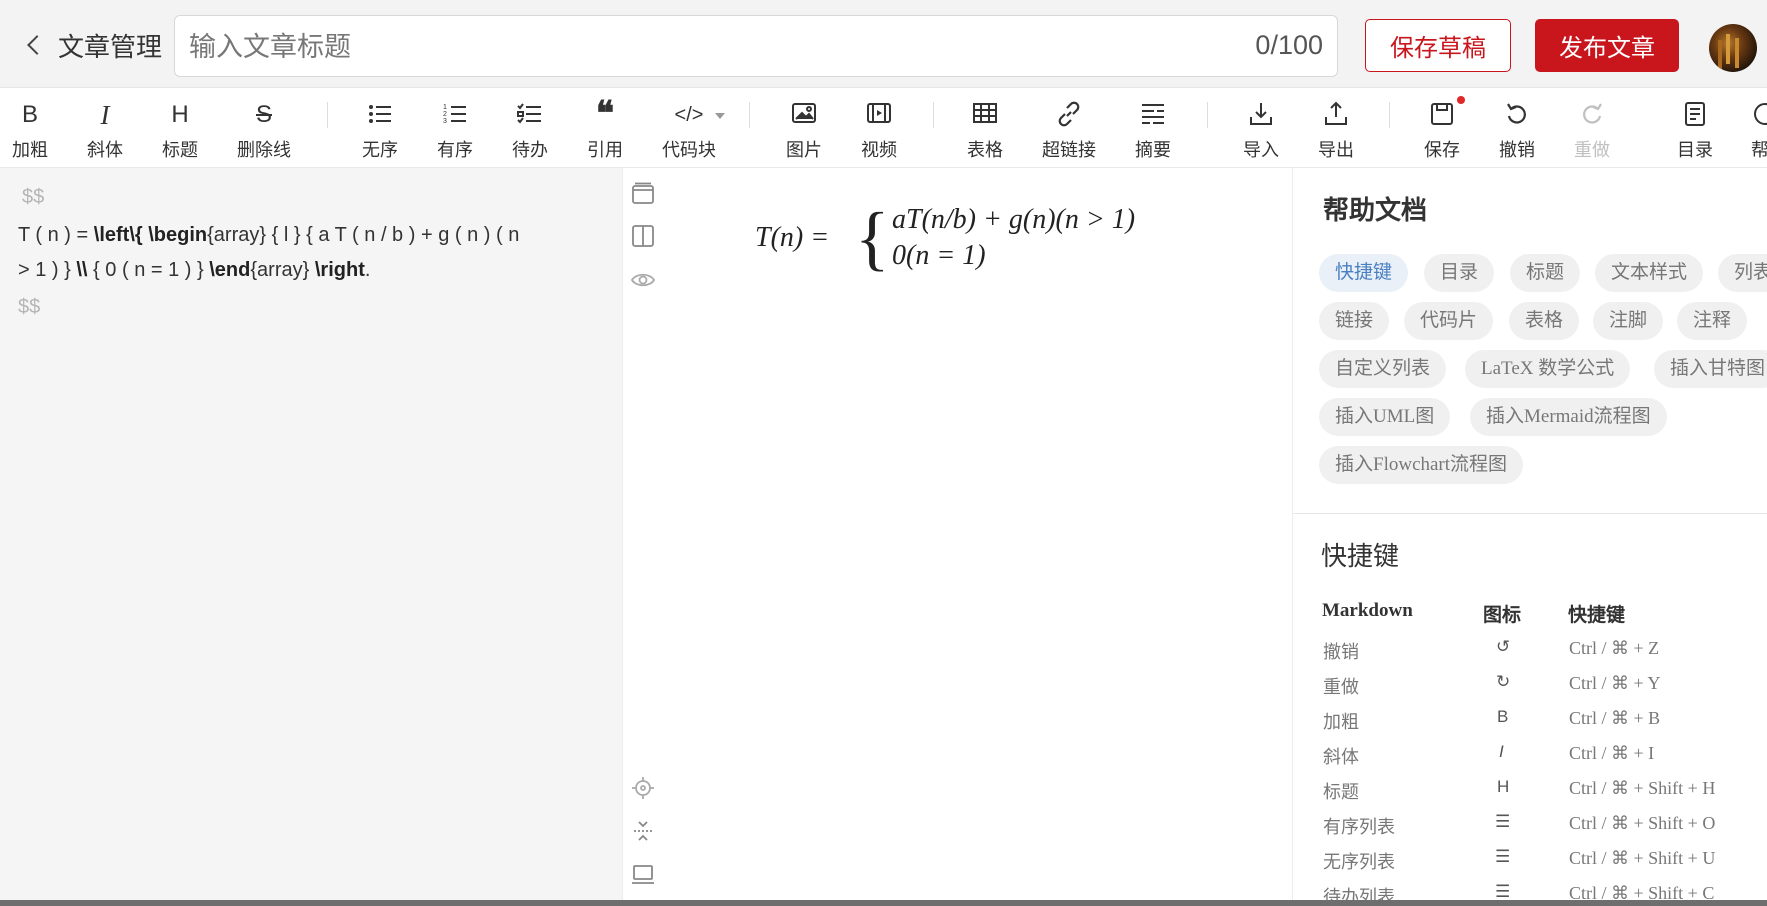  I want to click on table-label: 表格, so click(985, 150).